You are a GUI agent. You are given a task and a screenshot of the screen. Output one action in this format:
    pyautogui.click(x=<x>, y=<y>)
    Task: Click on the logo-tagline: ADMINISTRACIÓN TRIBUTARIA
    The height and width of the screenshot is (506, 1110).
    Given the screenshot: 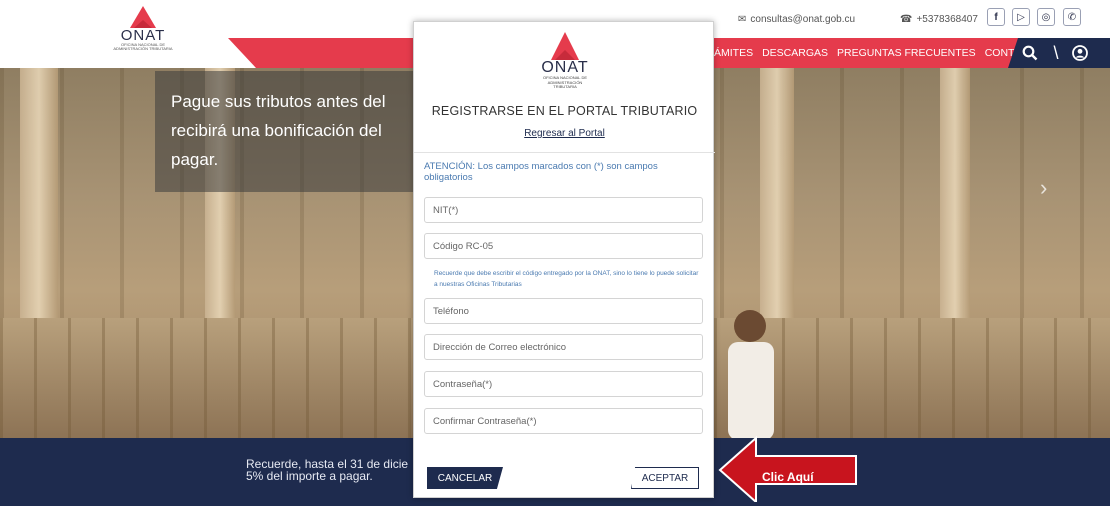 What is the action you would take?
    pyautogui.click(x=143, y=48)
    